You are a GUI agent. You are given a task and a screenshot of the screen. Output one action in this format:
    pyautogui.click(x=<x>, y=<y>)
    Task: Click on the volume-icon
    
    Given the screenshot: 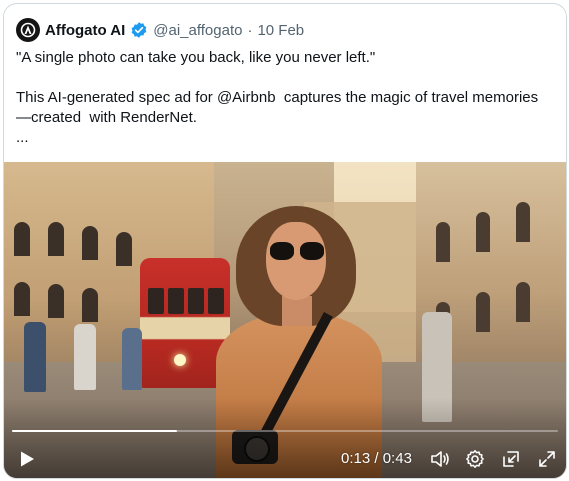 What is the action you would take?
    pyautogui.click(x=440, y=459)
    